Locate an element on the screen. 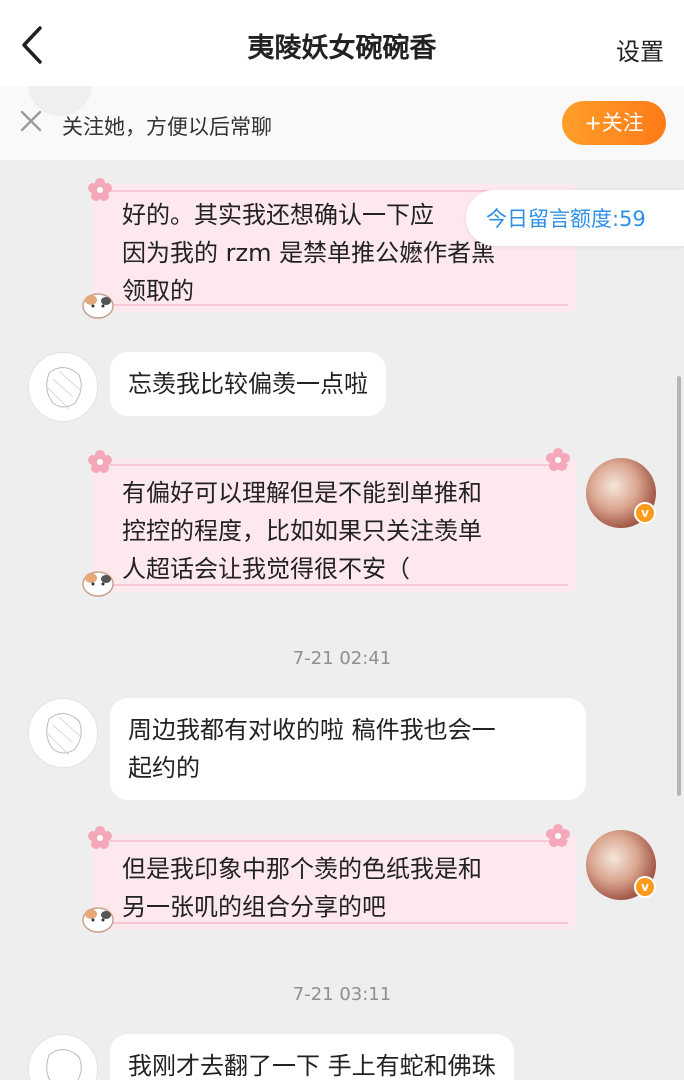  page-title: 夷陵妖女碗碗香 is located at coordinates (342, 48).